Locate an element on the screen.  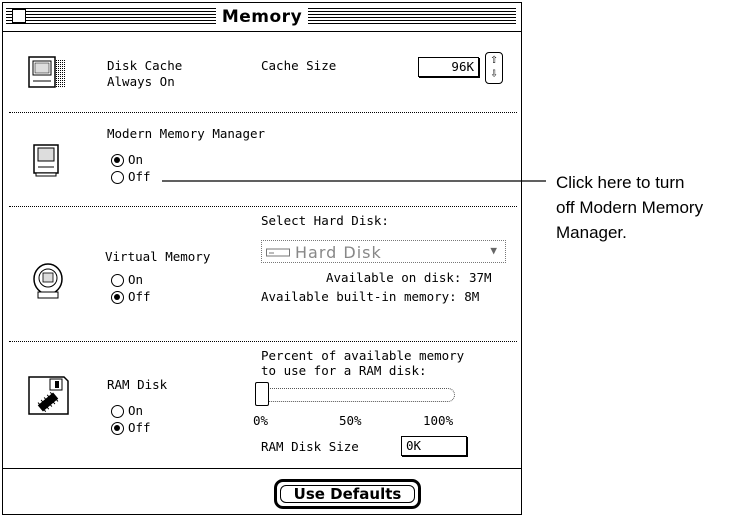
callout-leader-line is located at coordinates (354, 181).